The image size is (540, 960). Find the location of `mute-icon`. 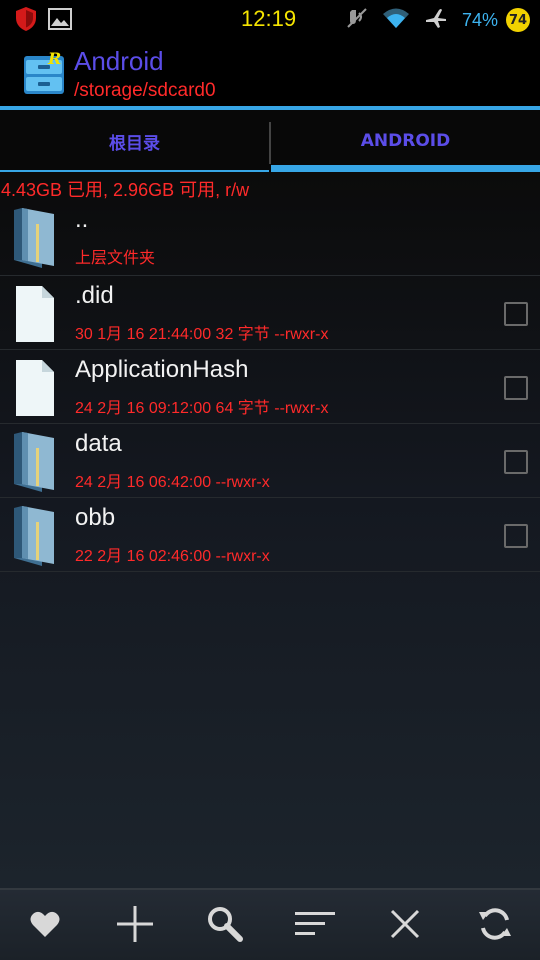

mute-icon is located at coordinates (357, 20).